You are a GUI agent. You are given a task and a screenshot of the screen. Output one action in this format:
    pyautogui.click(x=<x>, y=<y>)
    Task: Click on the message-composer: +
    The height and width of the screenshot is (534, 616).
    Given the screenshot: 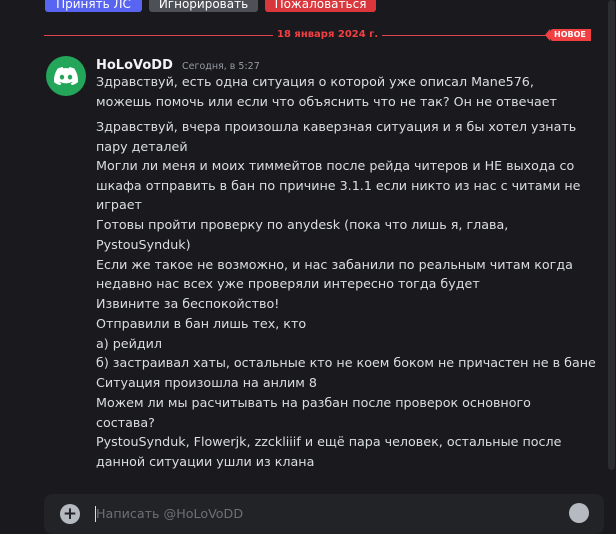 What is the action you would take?
    pyautogui.click(x=324, y=514)
    